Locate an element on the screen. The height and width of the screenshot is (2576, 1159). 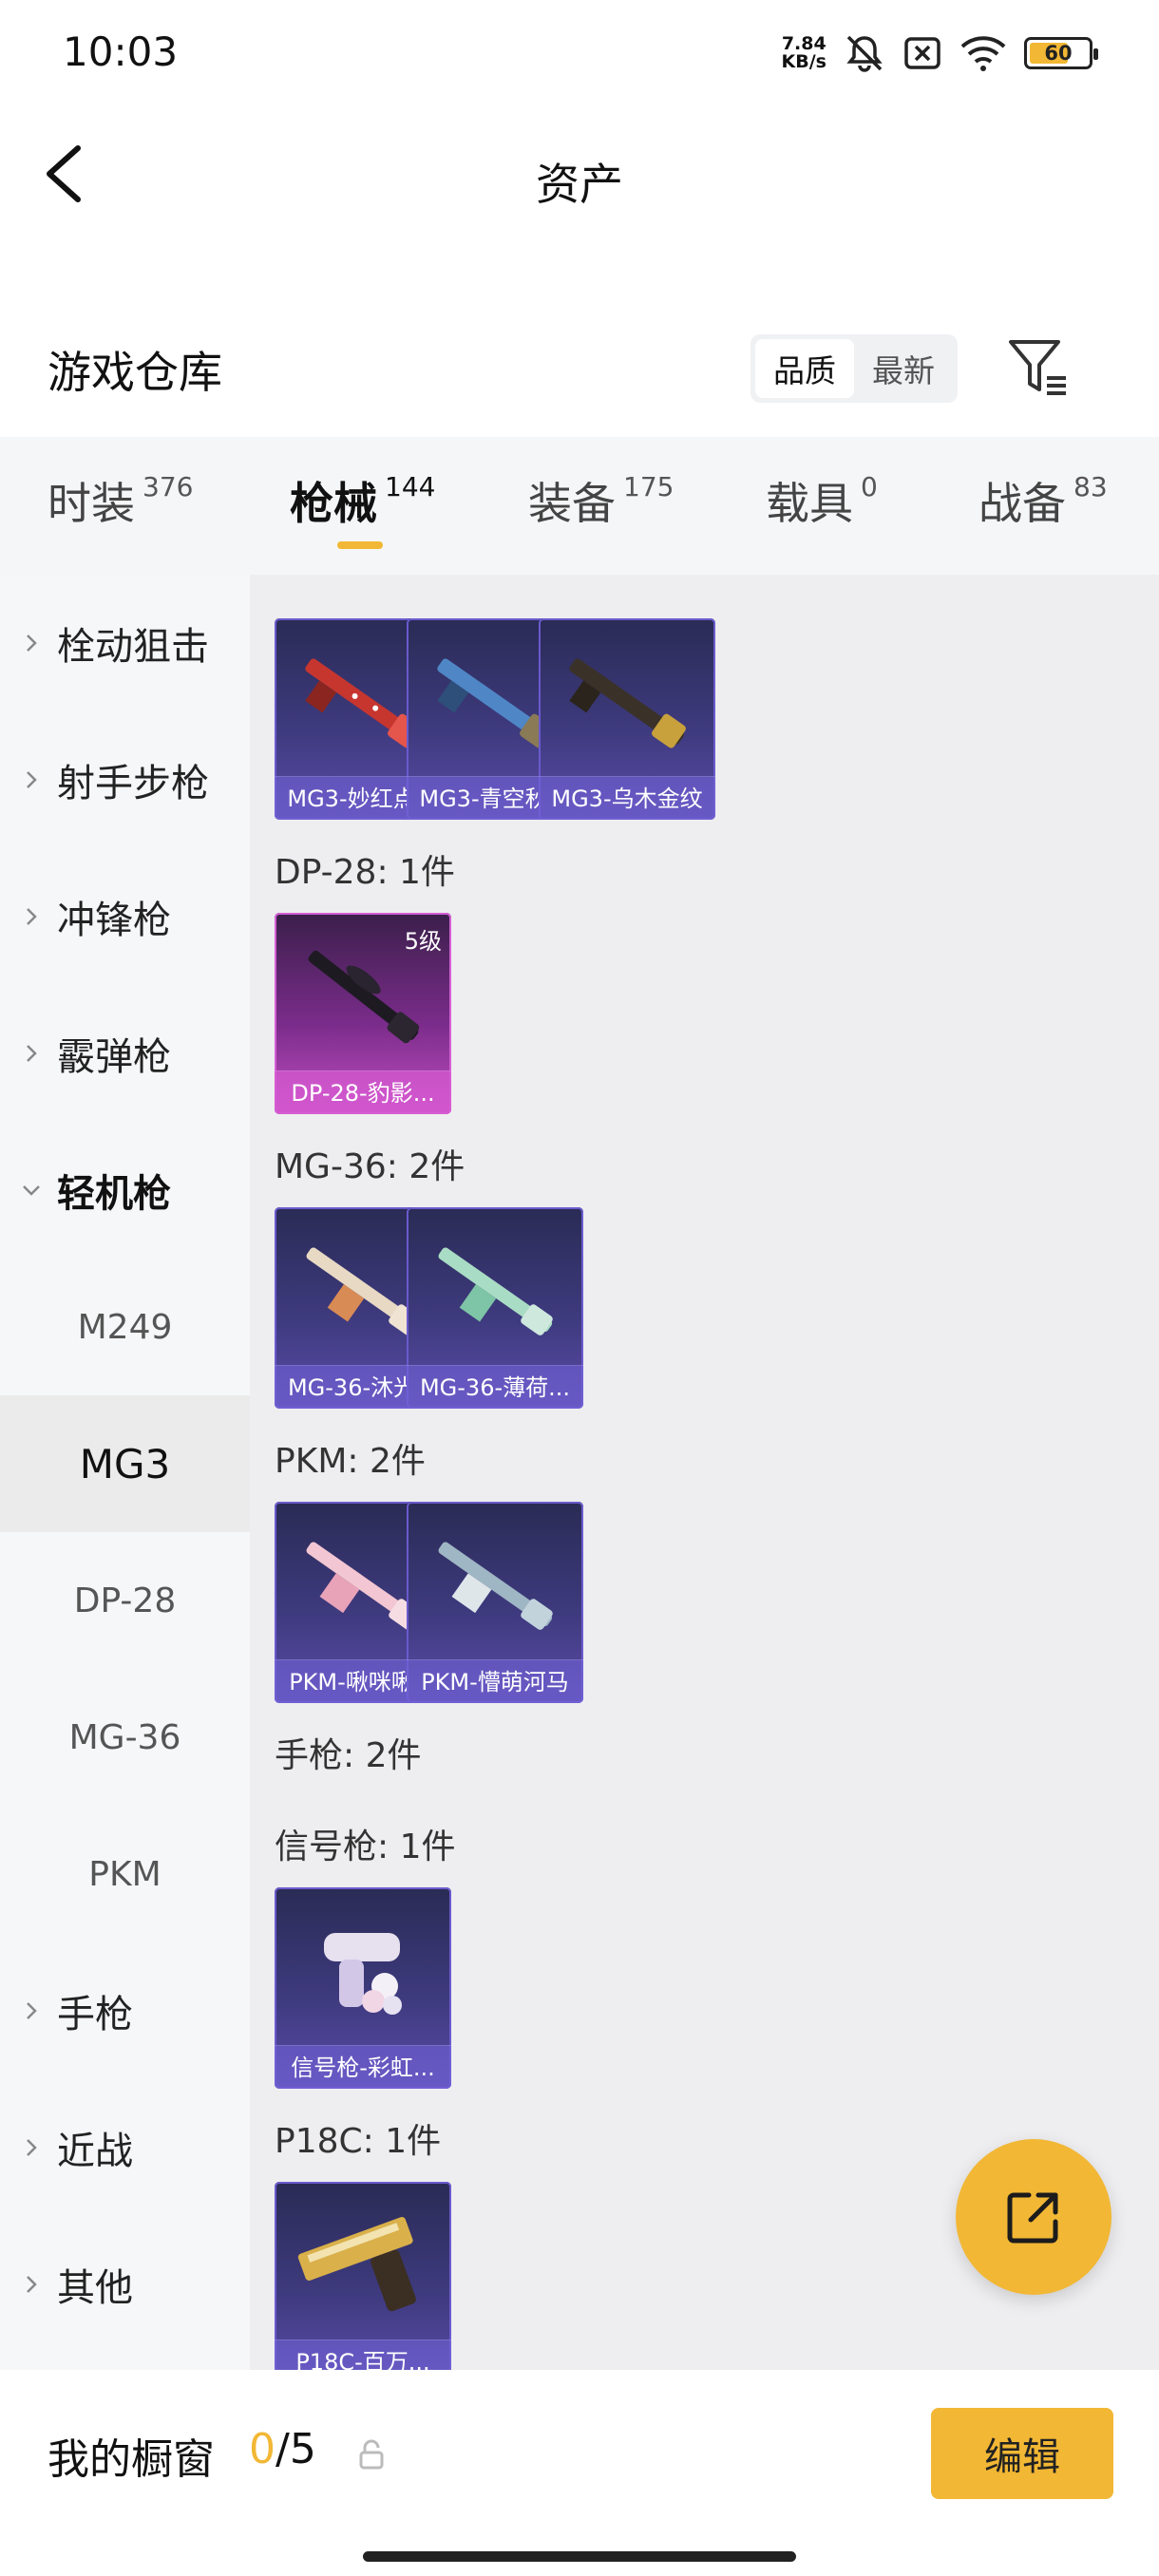
battery-icon: 60 is located at coordinates (1061, 53).